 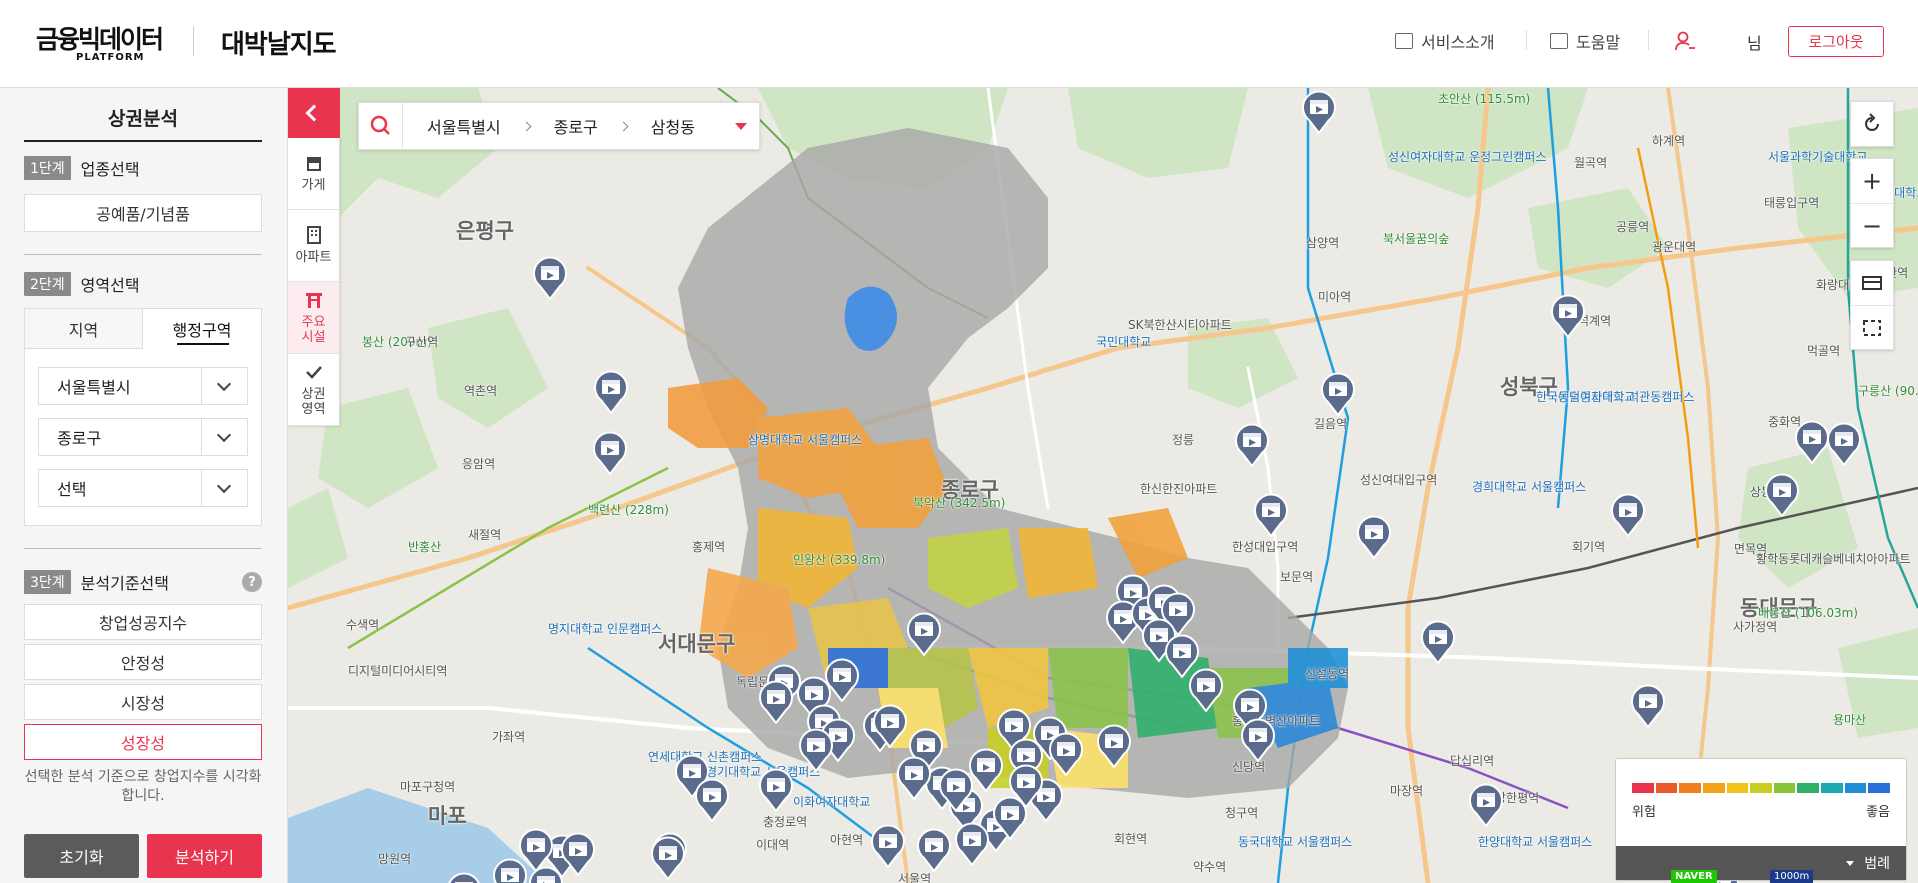 I want to click on area-select-icon, so click(x=1872, y=327).